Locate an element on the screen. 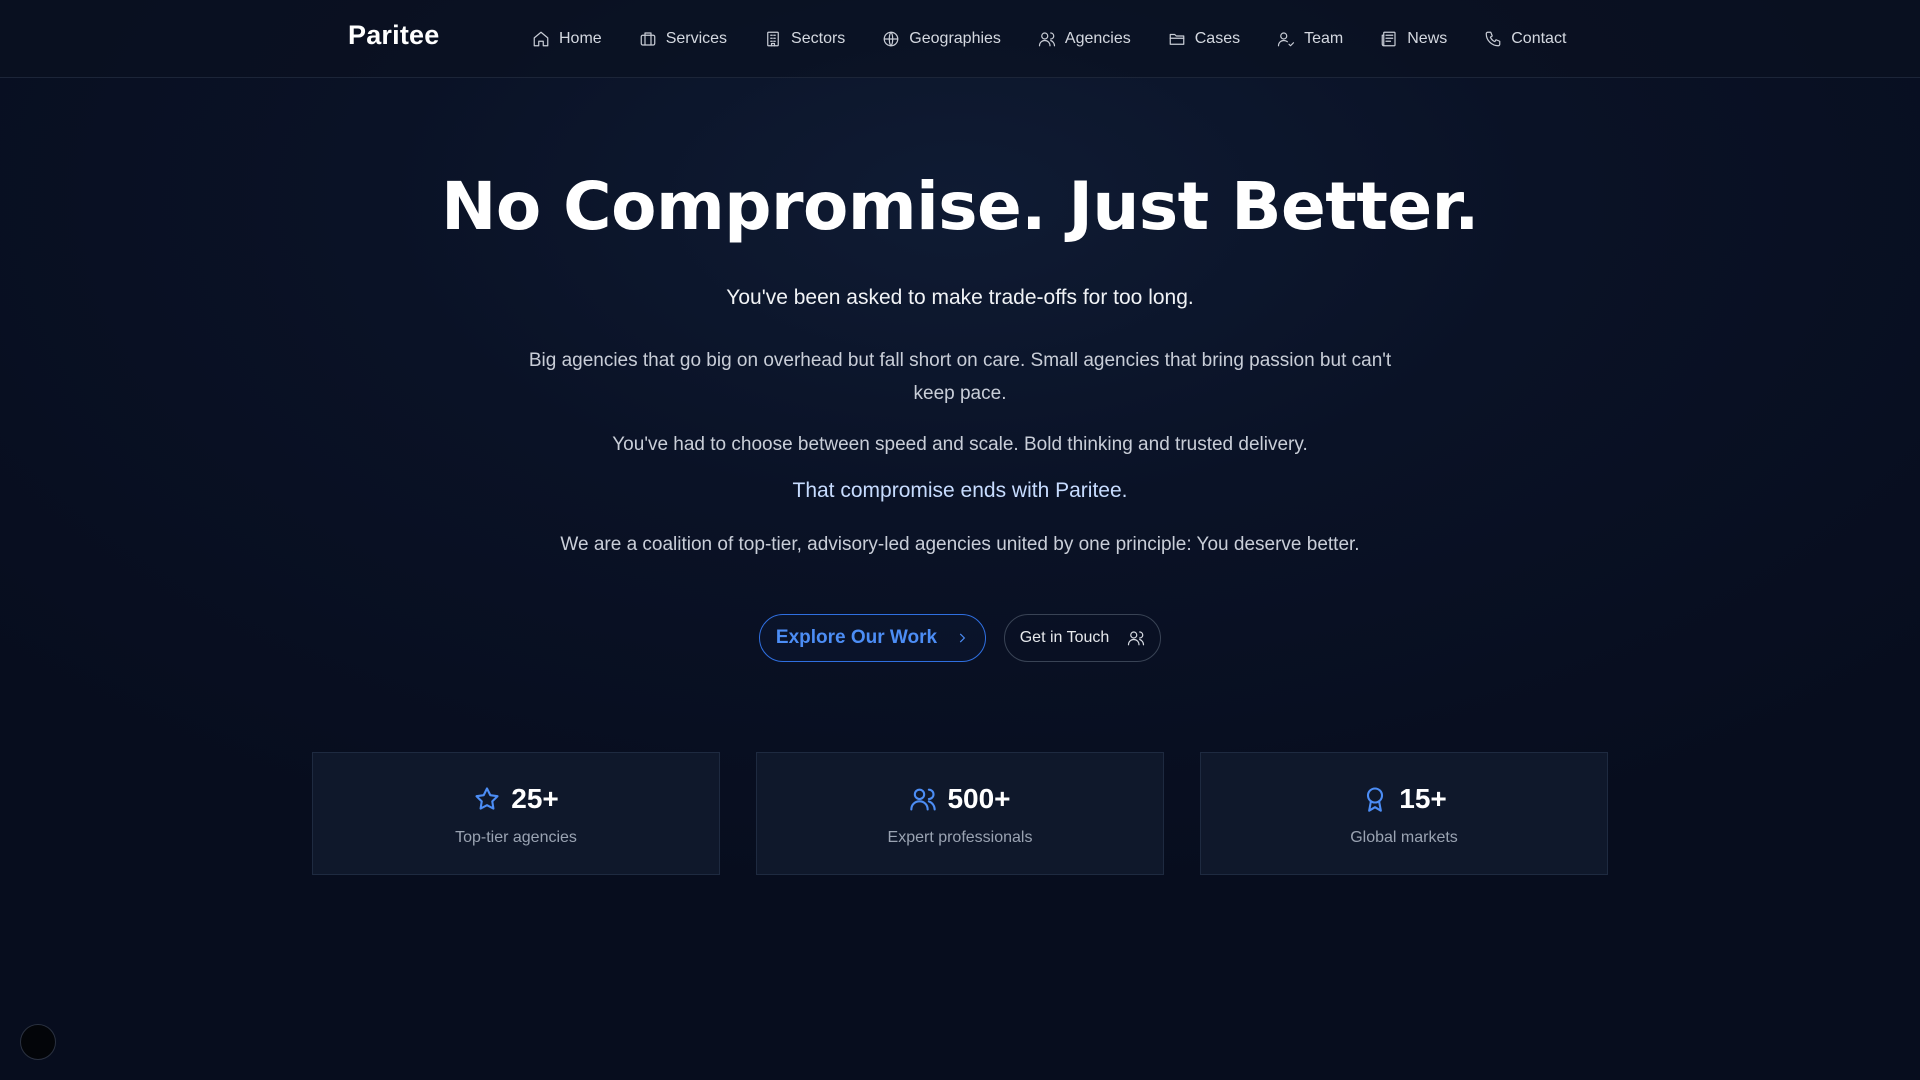  globe-icon is located at coordinates (891, 39).